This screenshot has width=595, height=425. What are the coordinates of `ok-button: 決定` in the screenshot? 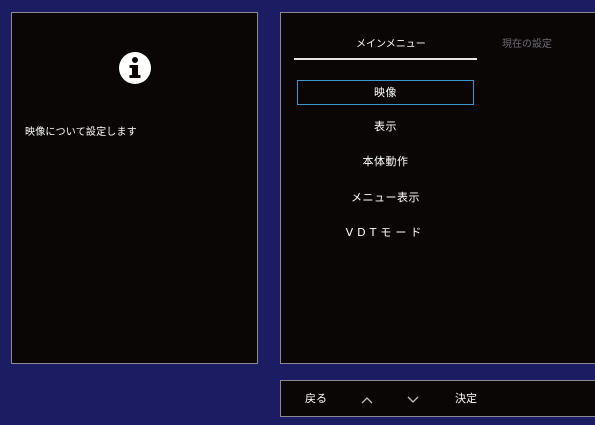 It's located at (466, 399).